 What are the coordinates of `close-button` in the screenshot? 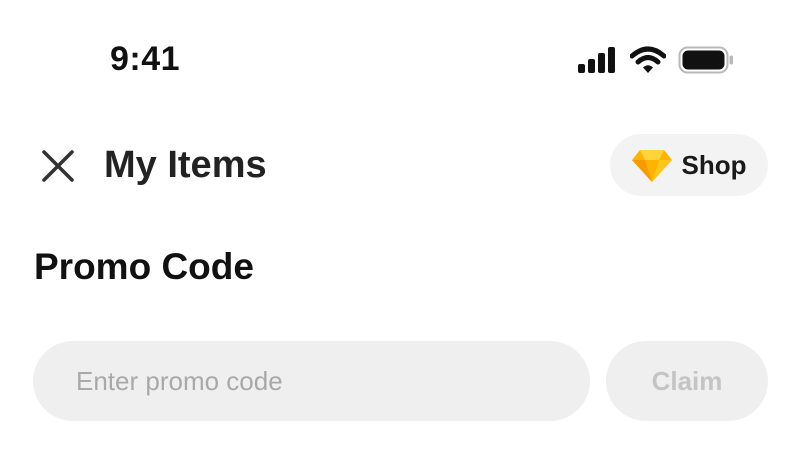 It's located at (58, 166).